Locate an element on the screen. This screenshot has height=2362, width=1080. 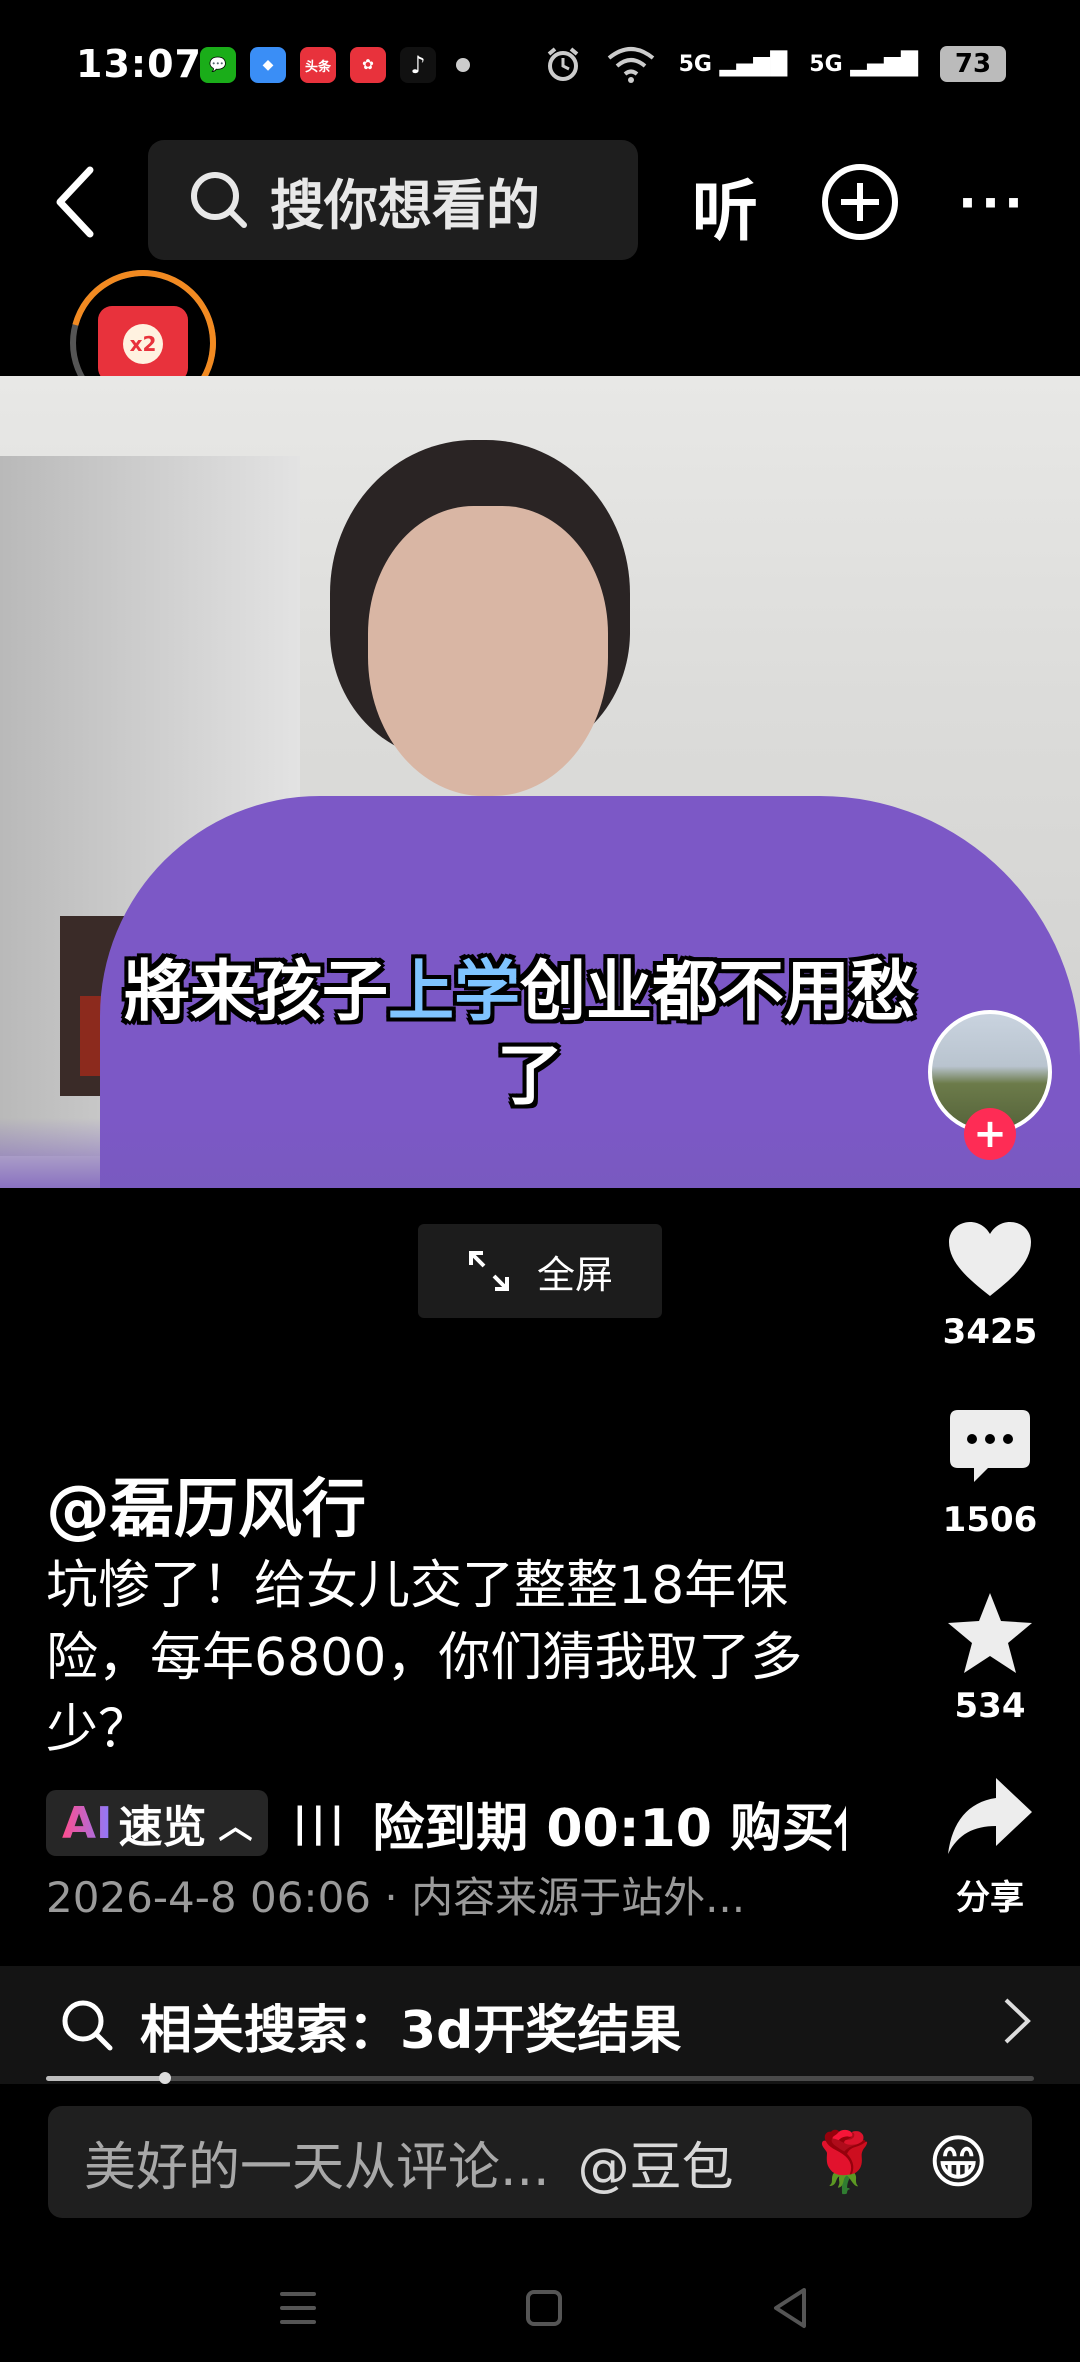
tiktok-icon: ♪ is located at coordinates (418, 65).